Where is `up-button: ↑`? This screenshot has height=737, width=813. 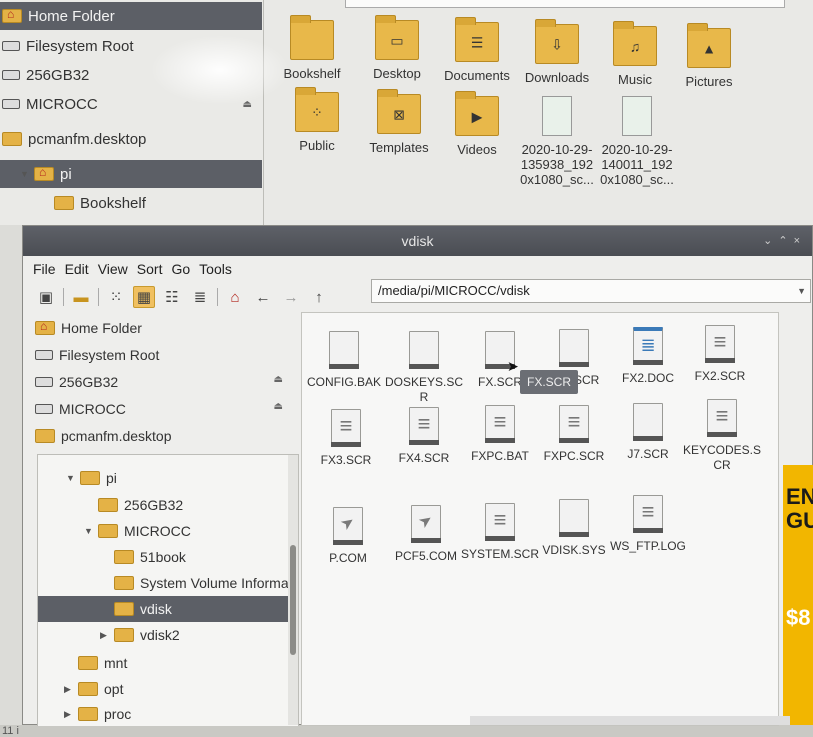
up-button: ↑ is located at coordinates (319, 297).